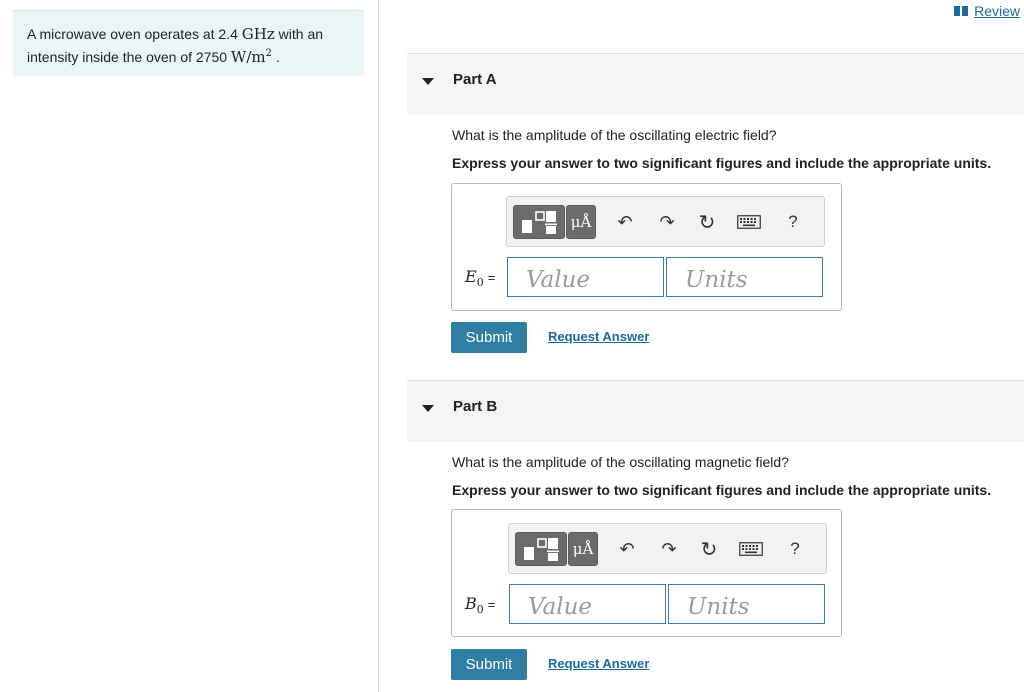 The width and height of the screenshot is (1024, 692). I want to click on part-a-math-toolbar: μÅ ↶ ↷ ↻ ?, so click(665, 221).